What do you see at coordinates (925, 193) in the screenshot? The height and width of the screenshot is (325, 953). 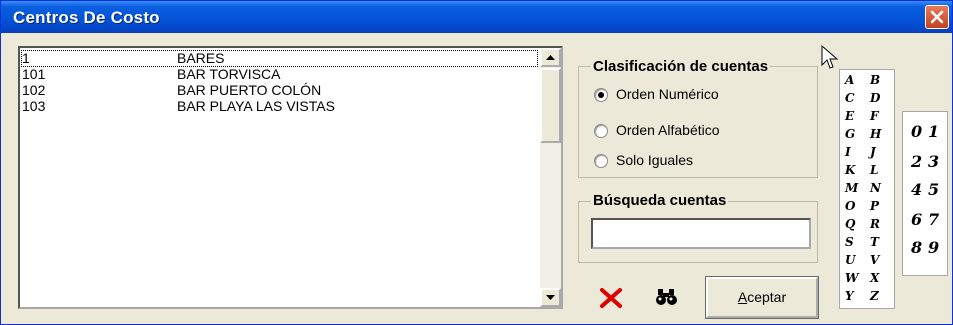 I see `digit-index: 0 1 2 3 4 5 6 7 8 9` at bounding box center [925, 193].